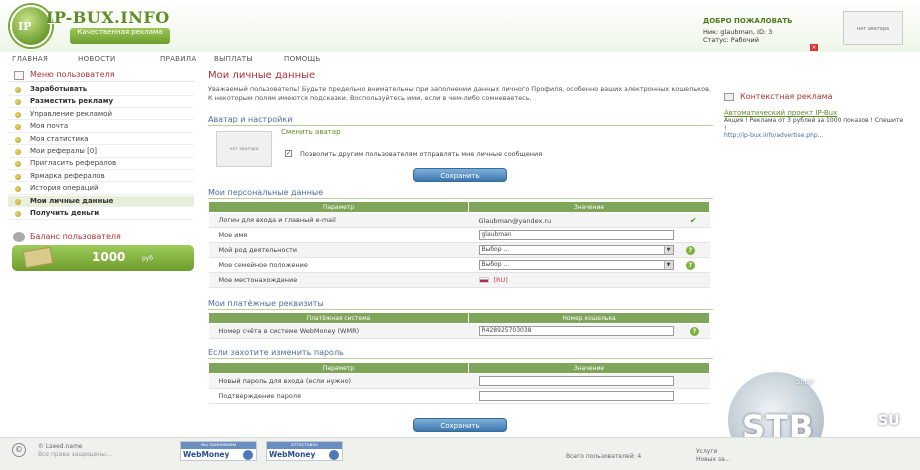  I want to click on check-icon: ✔, so click(693, 220).